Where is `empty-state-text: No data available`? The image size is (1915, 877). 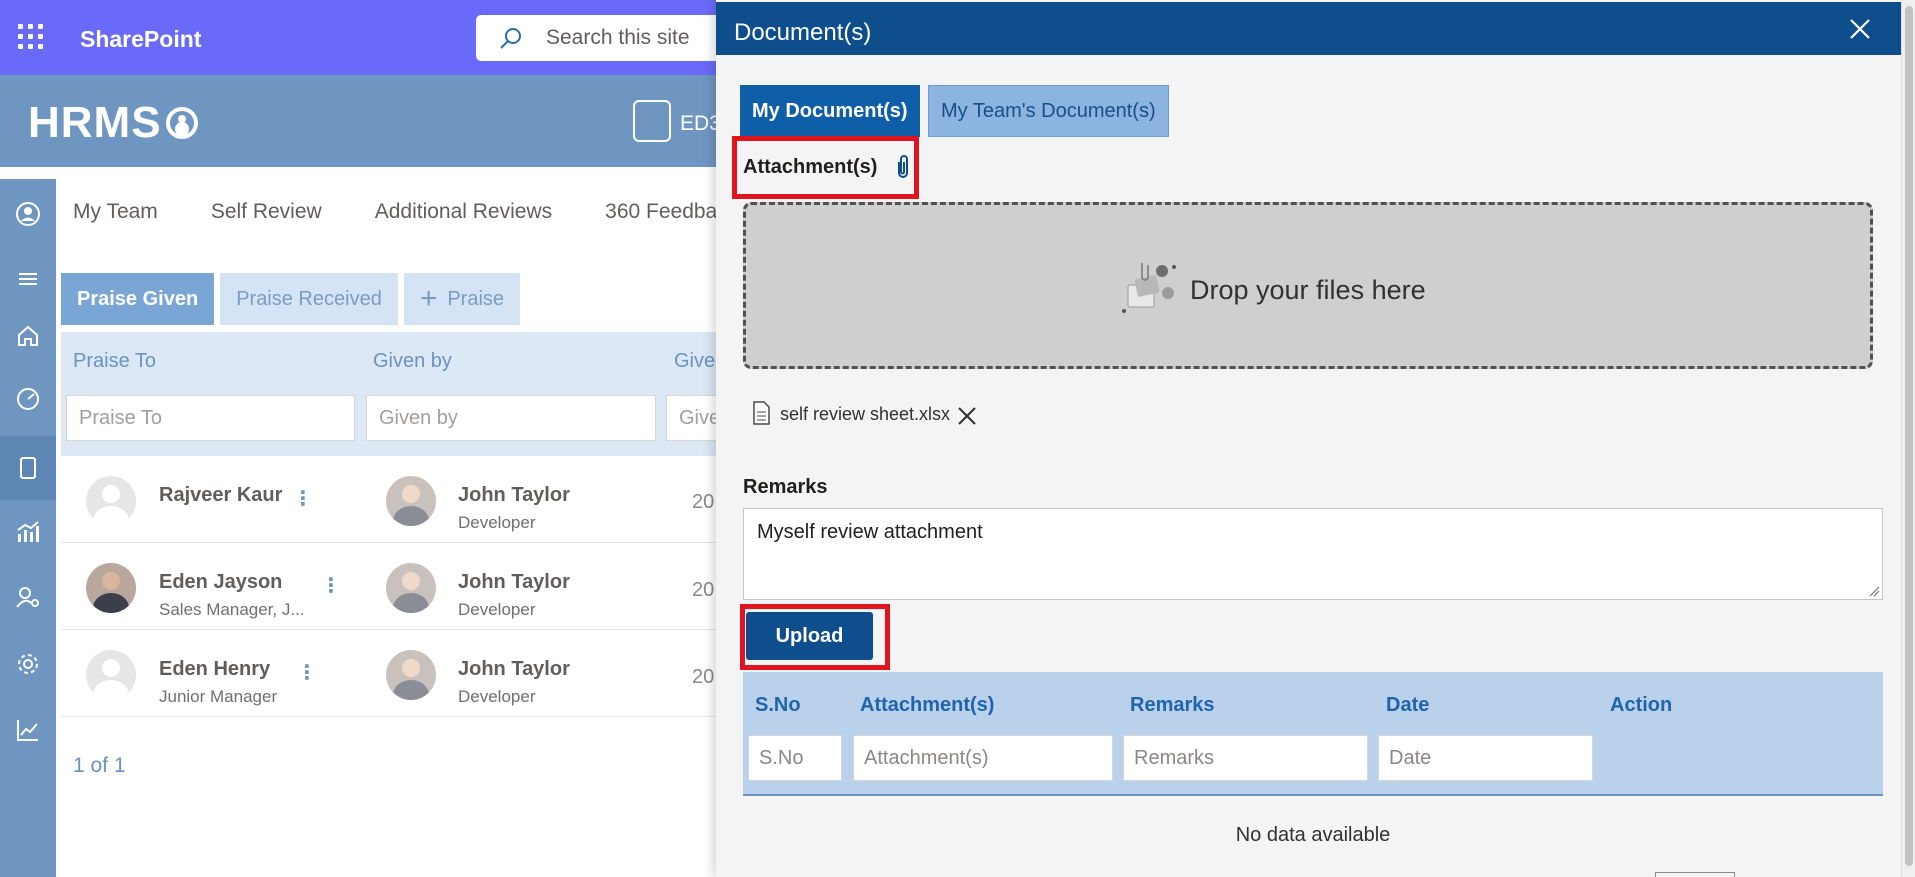 empty-state-text: No data available is located at coordinates (1313, 835).